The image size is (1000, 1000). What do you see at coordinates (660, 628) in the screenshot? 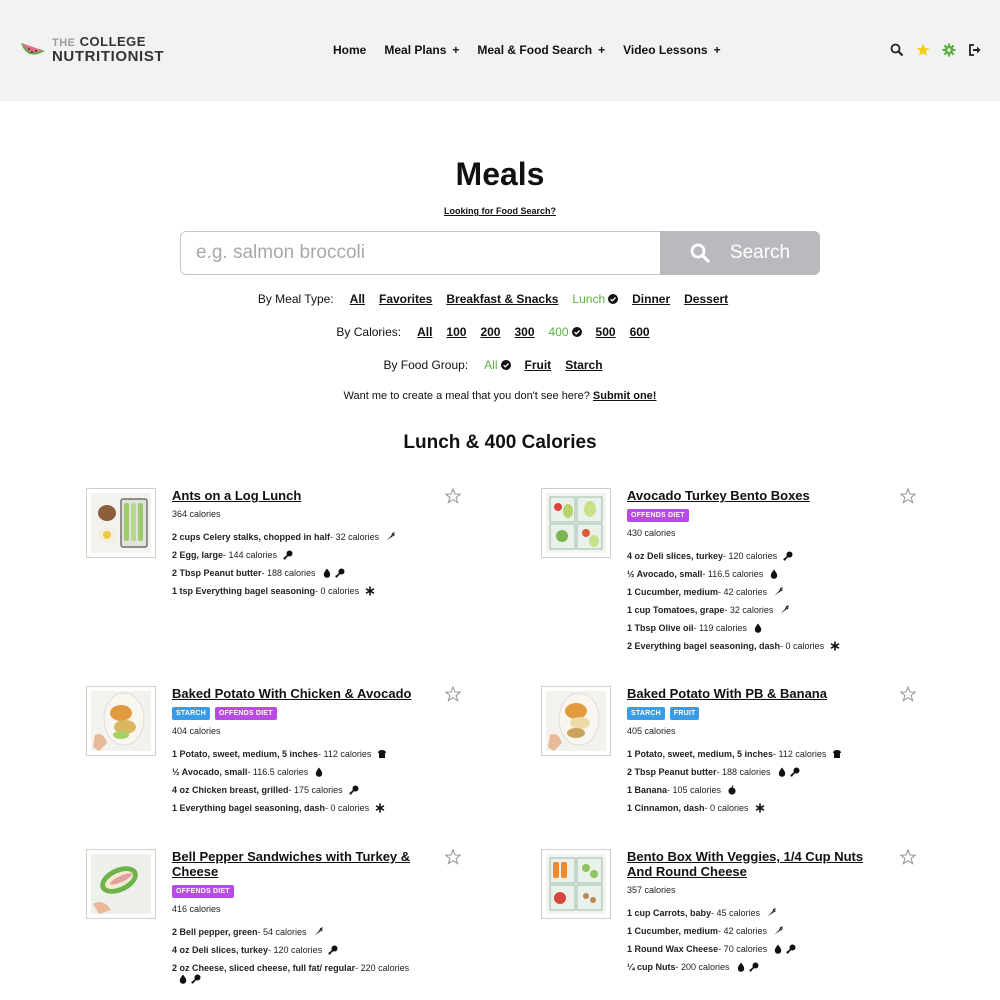
I see `ingredient-name: 1 Tbsp Olive oil` at bounding box center [660, 628].